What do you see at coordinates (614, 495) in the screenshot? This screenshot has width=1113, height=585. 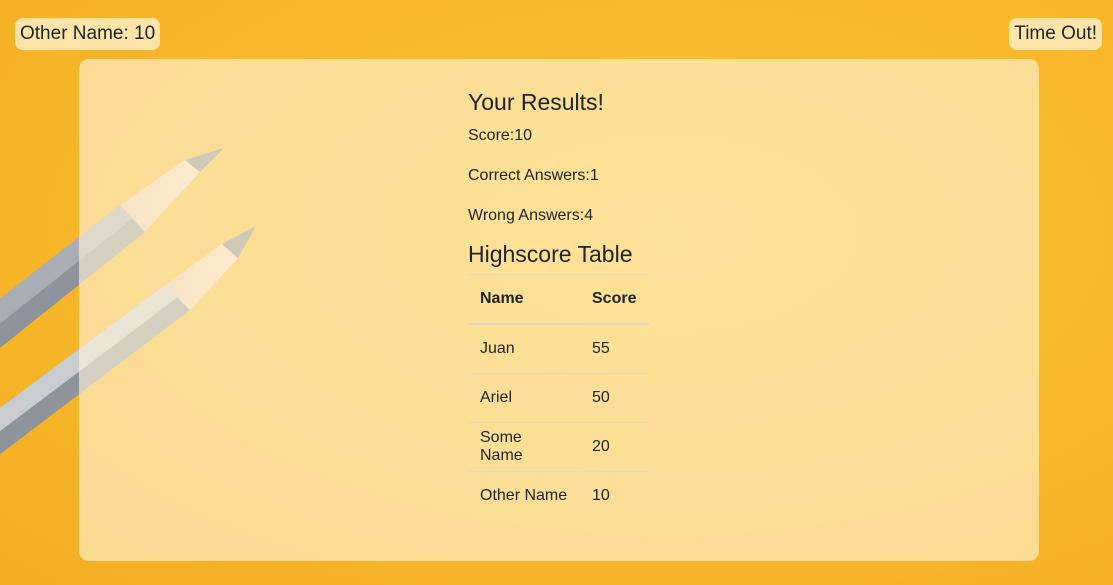 I see `player-score-cell: 10` at bounding box center [614, 495].